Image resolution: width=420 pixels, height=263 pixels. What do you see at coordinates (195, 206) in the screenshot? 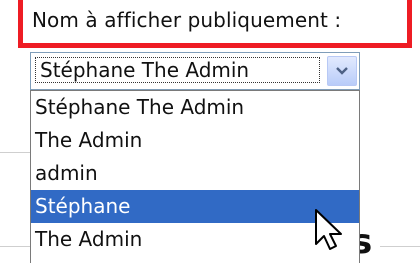
I see `dropdown-option-highlighted: Stéphane` at bounding box center [195, 206].